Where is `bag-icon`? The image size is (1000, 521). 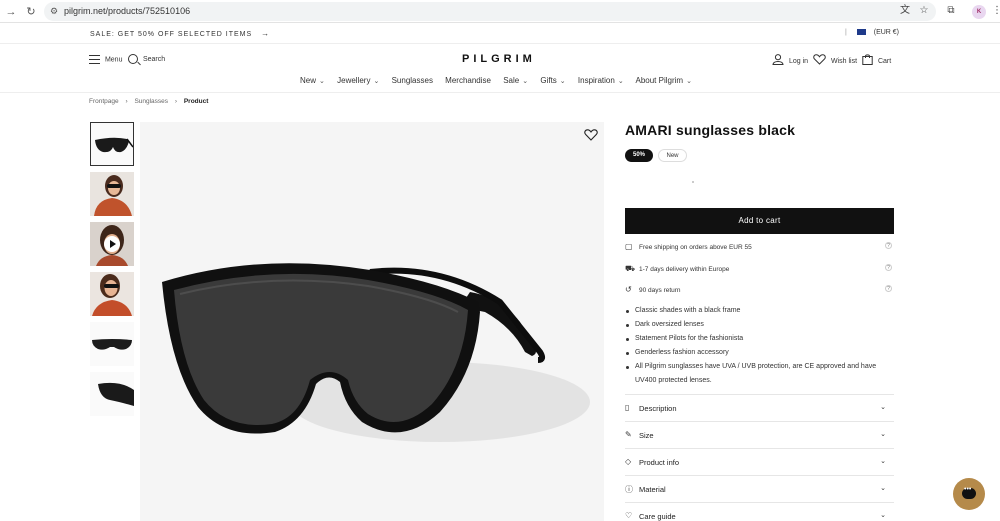
bag-icon is located at coordinates (867, 61).